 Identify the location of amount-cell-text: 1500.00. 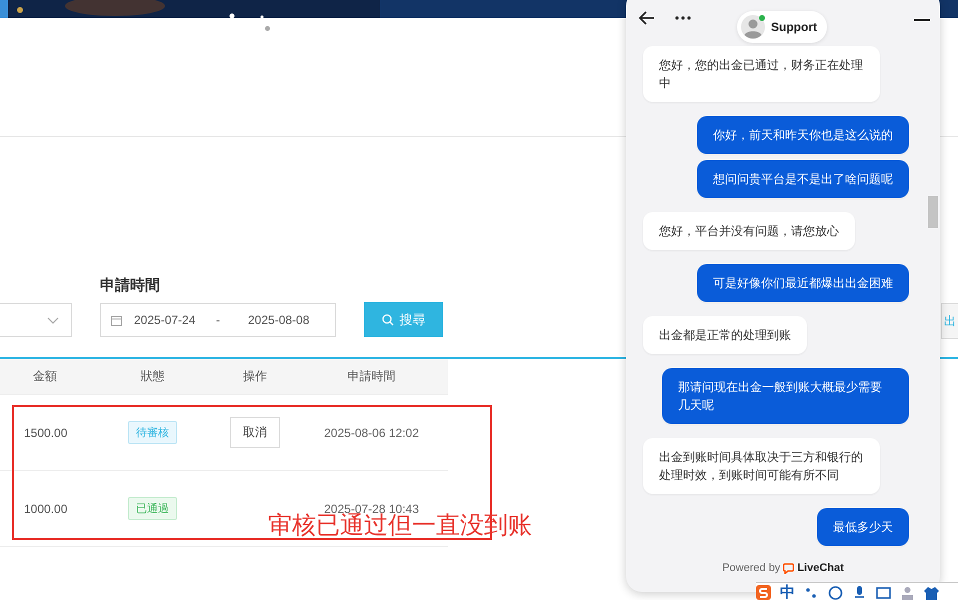
(45, 433).